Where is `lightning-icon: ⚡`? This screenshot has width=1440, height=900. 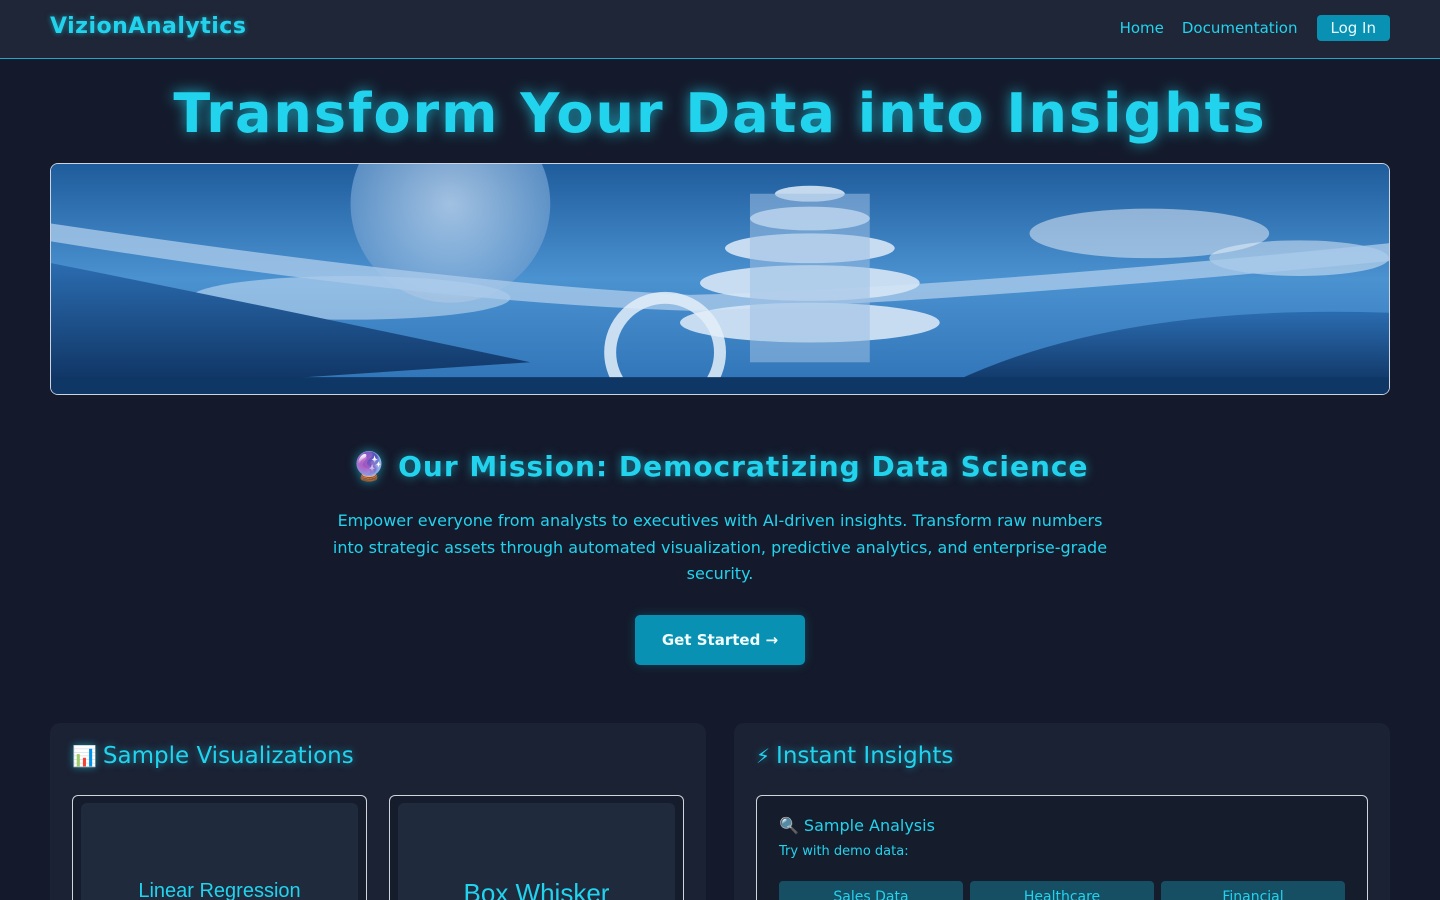
lightning-icon: ⚡ is located at coordinates (763, 756).